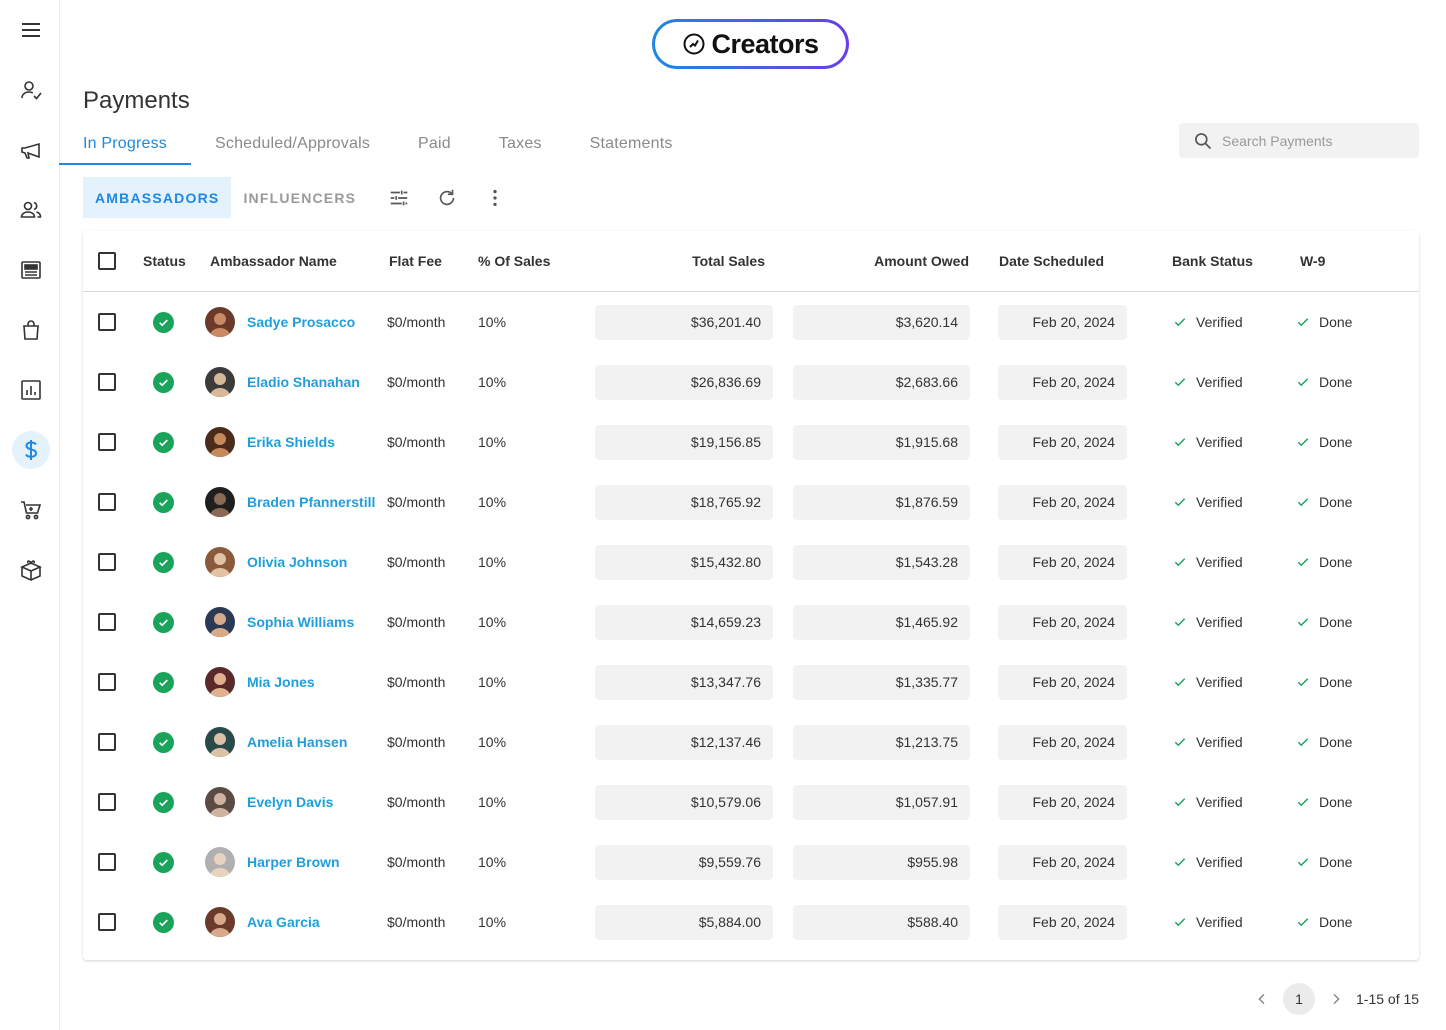 This screenshot has height=1030, width=1446. What do you see at coordinates (434, 143) in the screenshot?
I see `tab-paid: Paid` at bounding box center [434, 143].